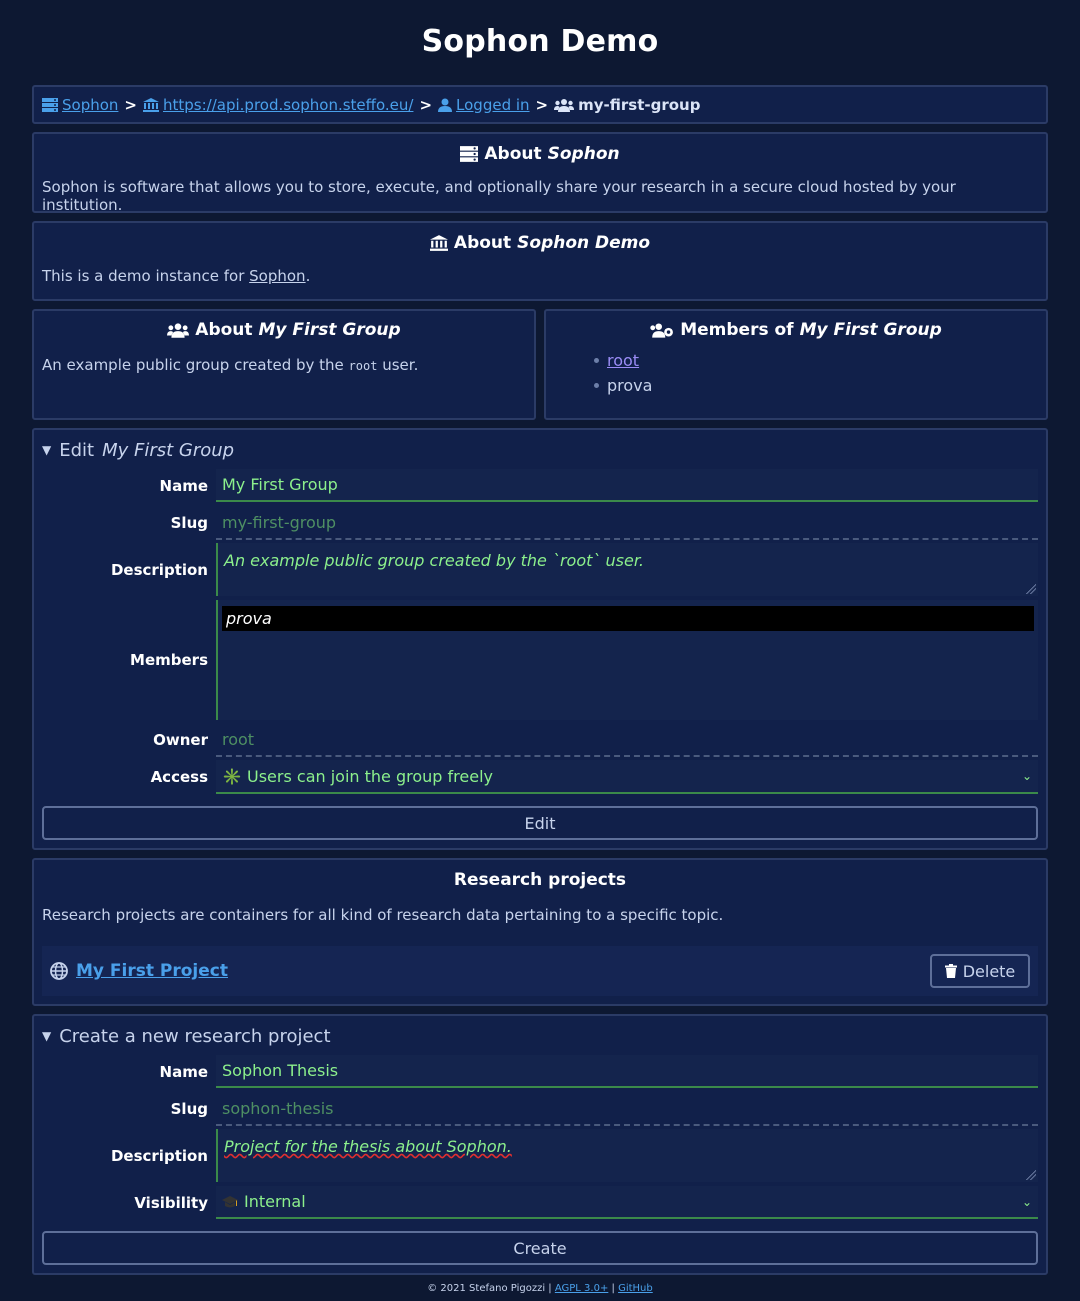  Describe the element at coordinates (820, 385) in the screenshot. I see `list-item: prova` at that location.